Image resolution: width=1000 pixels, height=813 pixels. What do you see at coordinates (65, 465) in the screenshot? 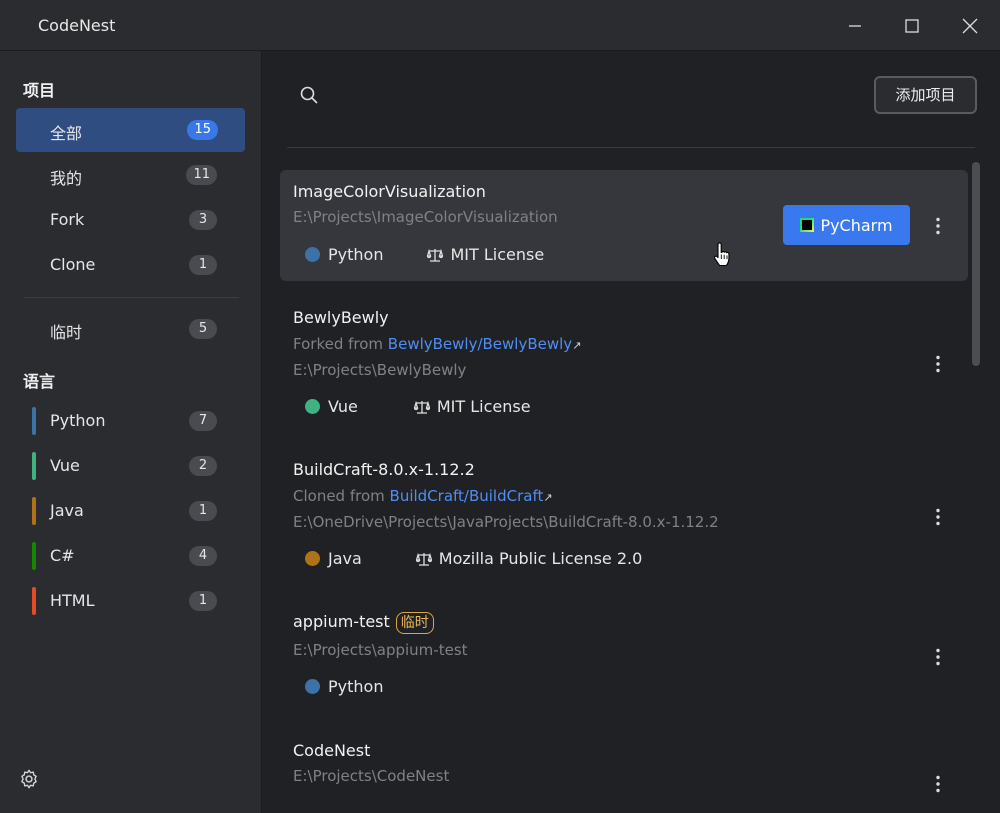
I see `sidebar-item-label: Vue` at bounding box center [65, 465].